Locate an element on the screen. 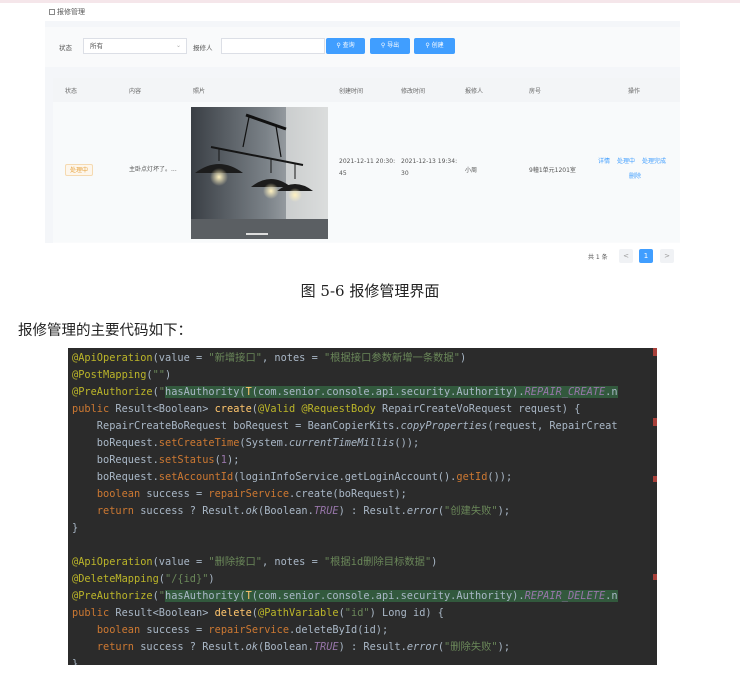 The height and width of the screenshot is (675, 740). header-status: 状态 is located at coordinates (71, 91).